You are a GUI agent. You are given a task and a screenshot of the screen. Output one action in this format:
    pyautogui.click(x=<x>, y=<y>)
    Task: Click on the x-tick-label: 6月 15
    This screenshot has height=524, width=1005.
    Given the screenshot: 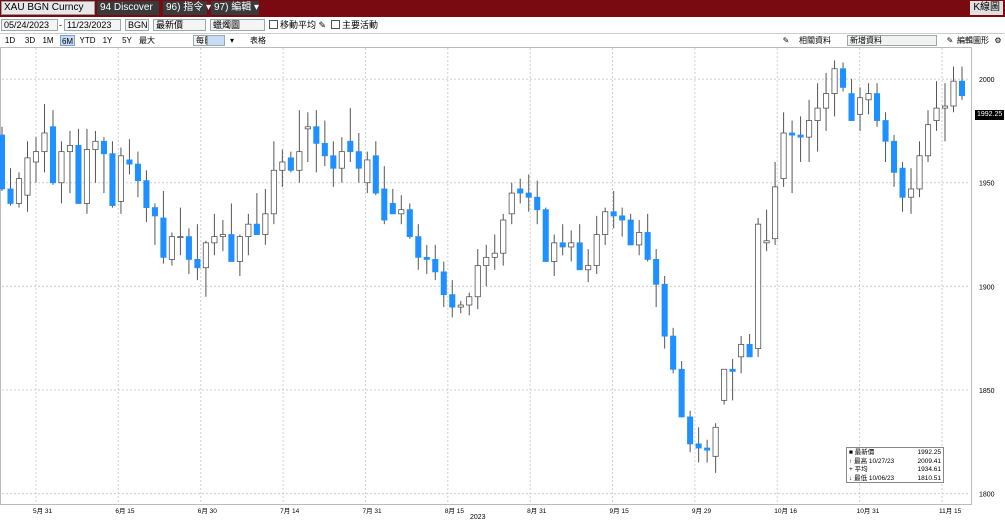 What is the action you would take?
    pyautogui.click(x=125, y=511)
    